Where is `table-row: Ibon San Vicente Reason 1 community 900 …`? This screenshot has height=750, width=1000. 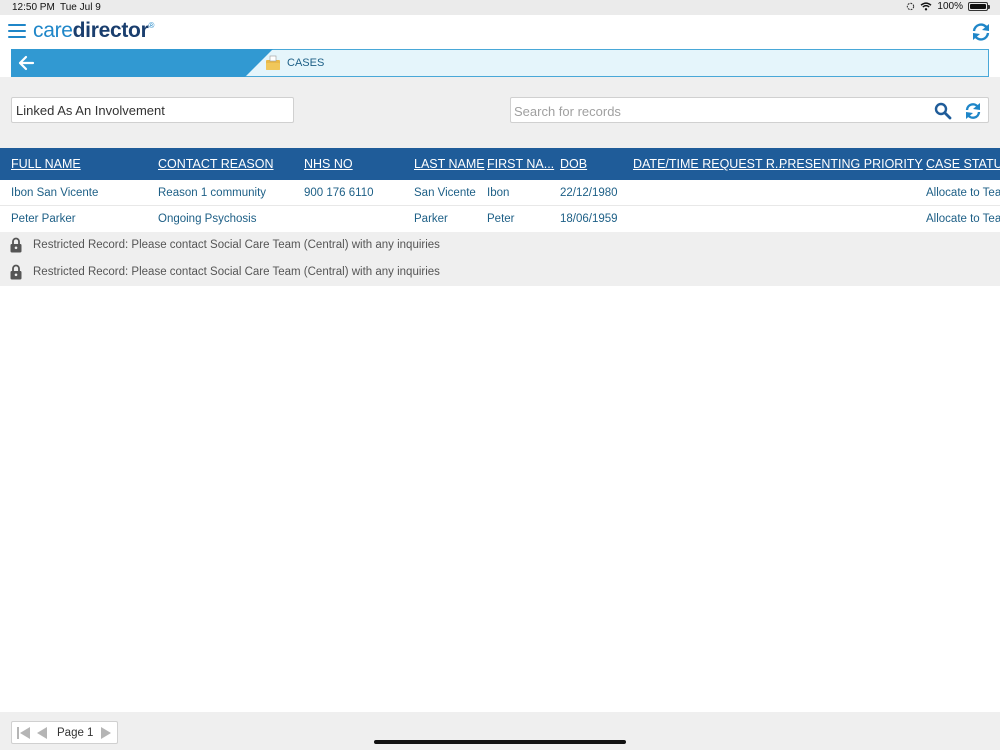
table-row: Ibon San Vicente Reason 1 community 900 … is located at coordinates (500, 193).